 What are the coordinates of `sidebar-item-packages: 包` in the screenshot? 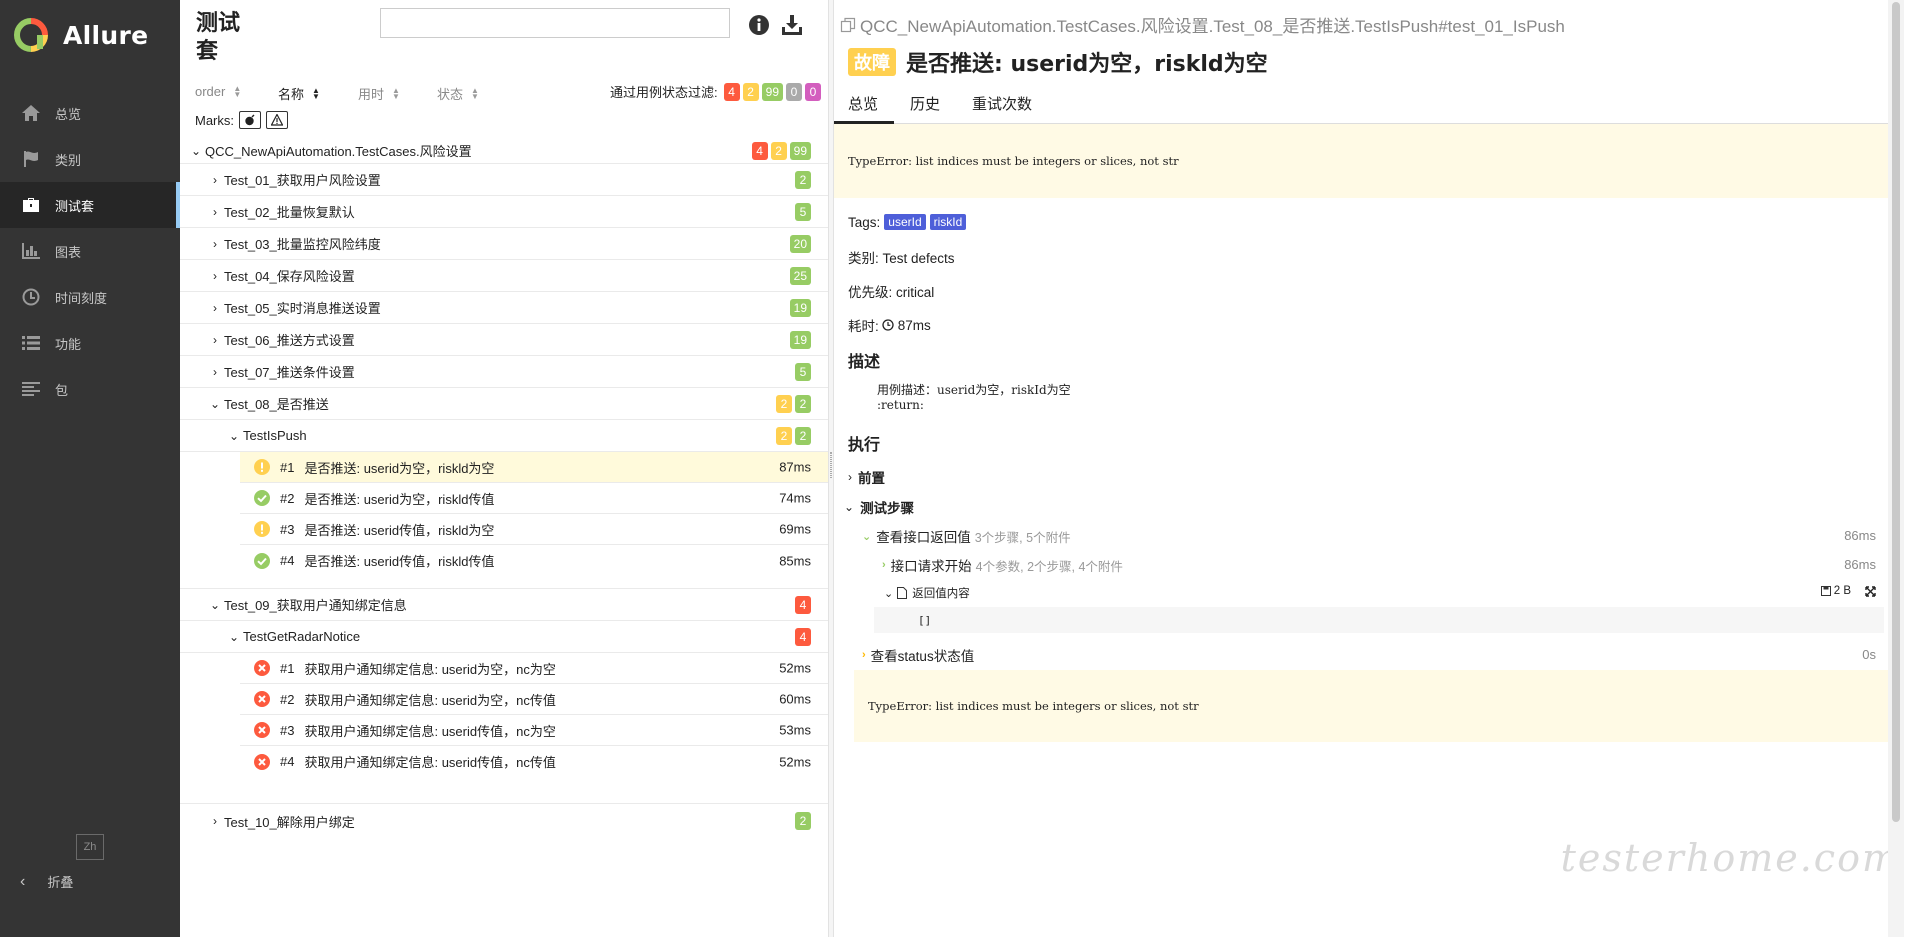 It's located at (90, 389).